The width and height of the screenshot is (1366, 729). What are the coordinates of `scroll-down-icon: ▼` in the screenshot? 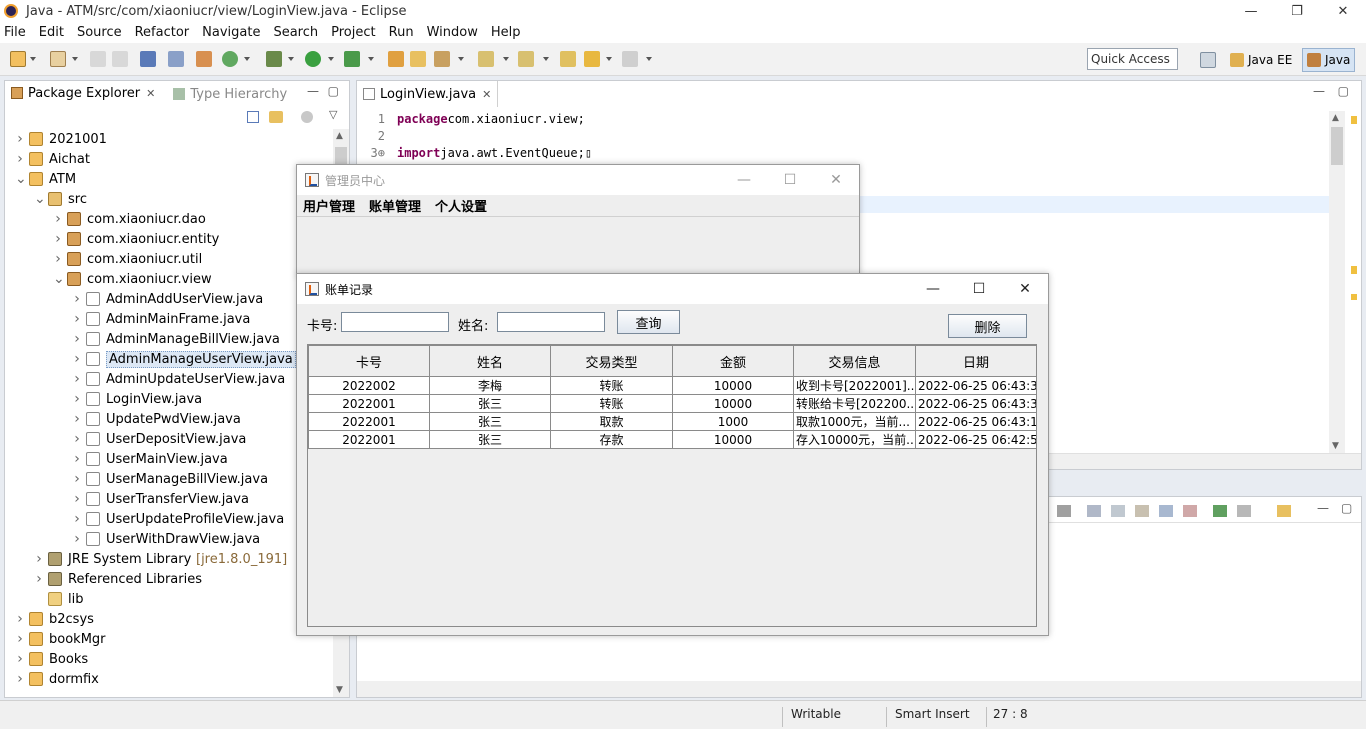 It's located at (339, 690).